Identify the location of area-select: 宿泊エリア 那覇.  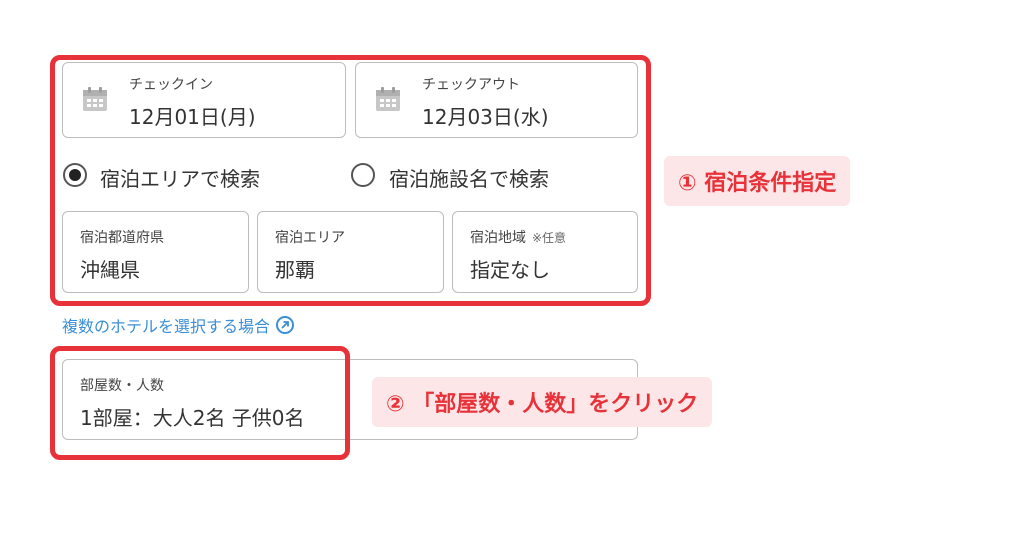
(350, 252).